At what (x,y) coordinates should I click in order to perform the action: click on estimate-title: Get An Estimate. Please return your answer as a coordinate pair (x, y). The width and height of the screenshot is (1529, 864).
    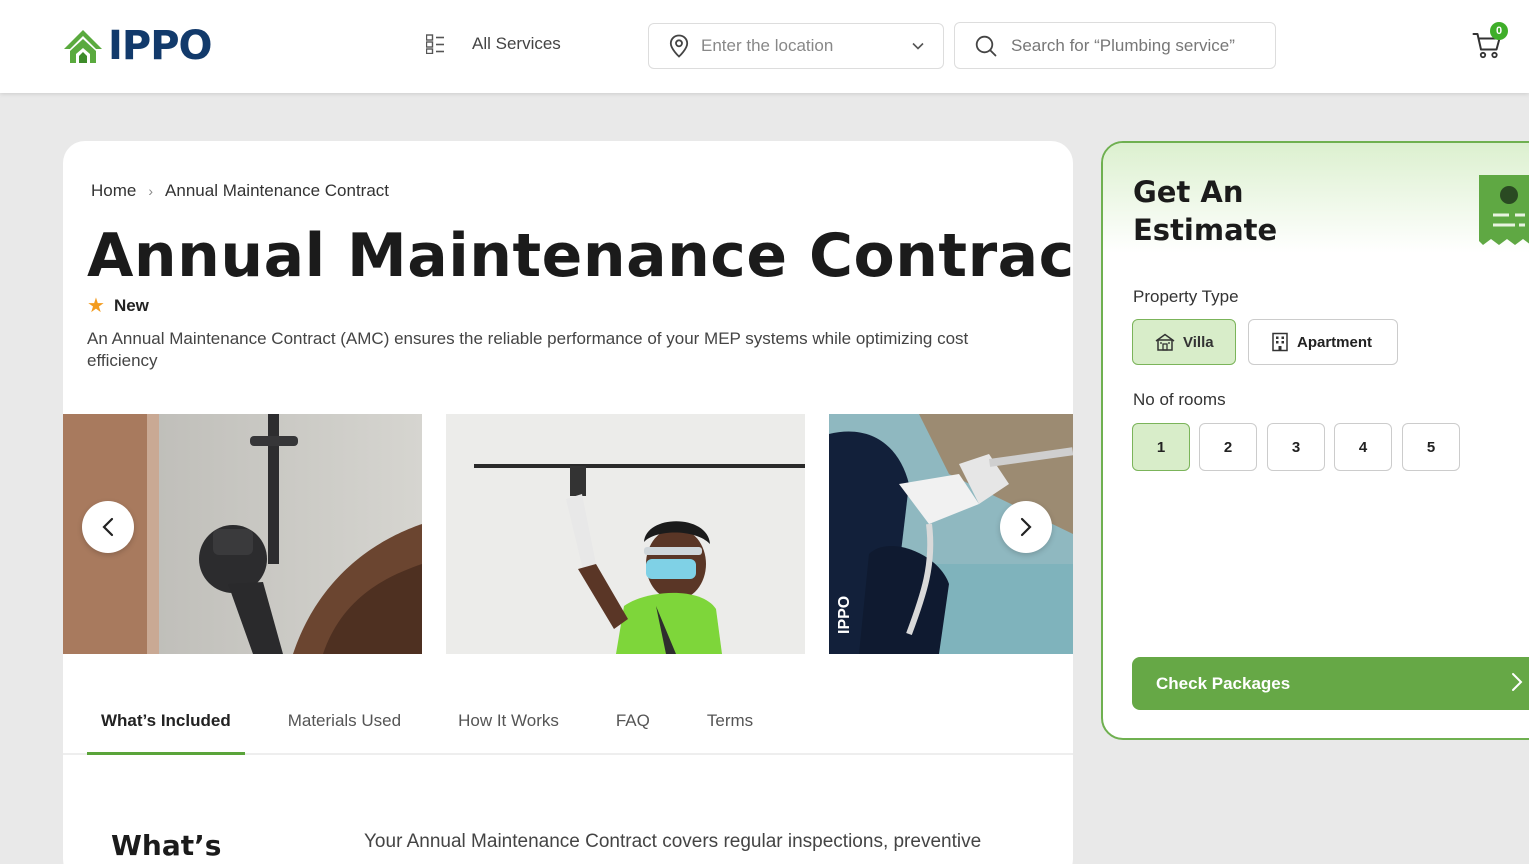
    Looking at the image, I should click on (1205, 211).